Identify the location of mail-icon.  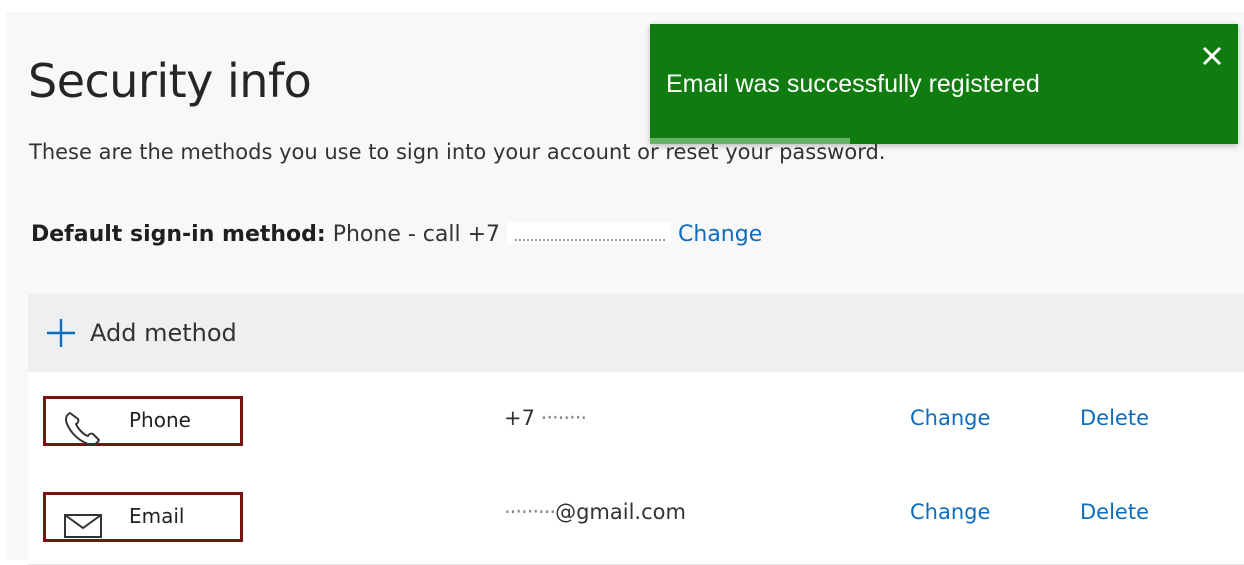
(83, 526).